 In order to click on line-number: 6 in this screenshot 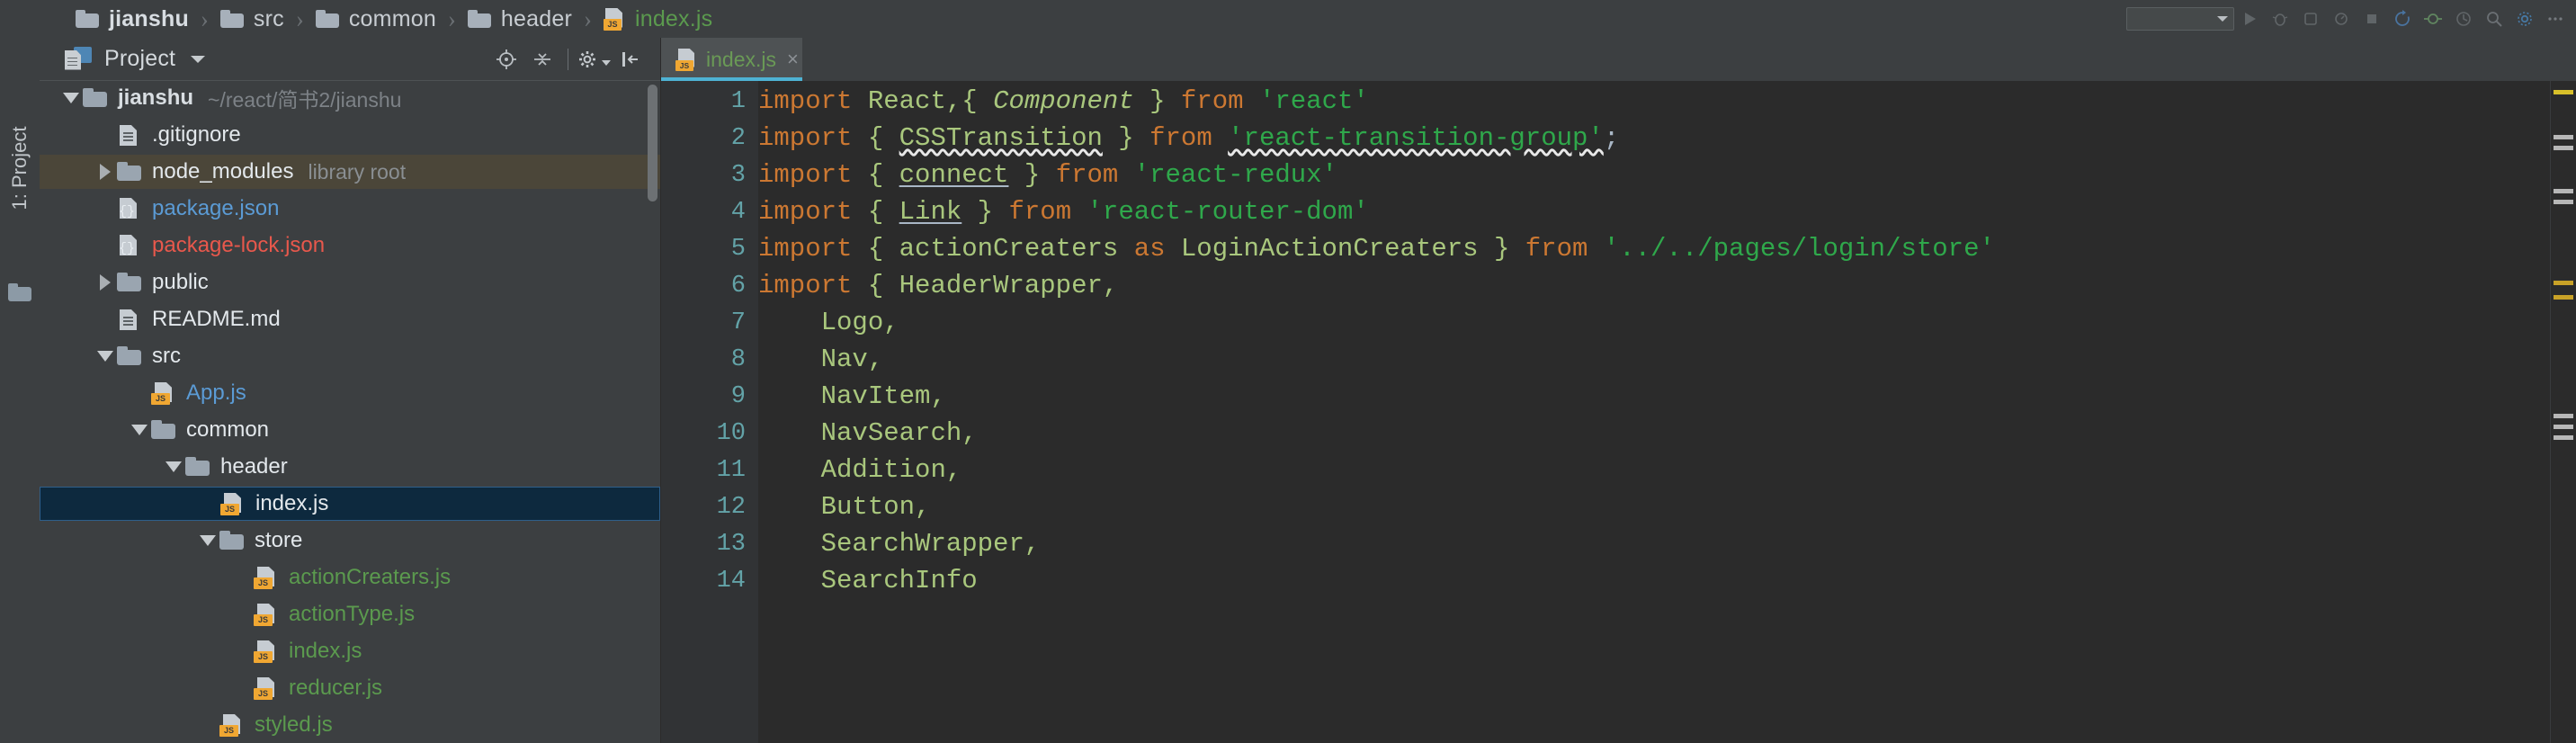, I will do `click(738, 286)`.